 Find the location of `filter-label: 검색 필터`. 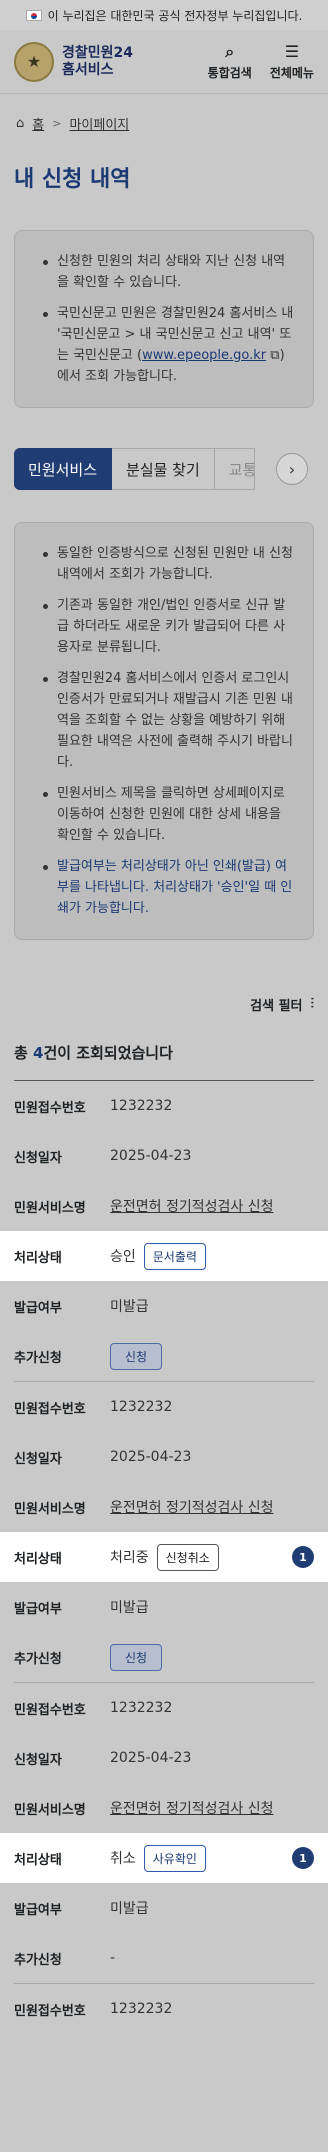

filter-label: 검색 필터 is located at coordinates (276, 1006).